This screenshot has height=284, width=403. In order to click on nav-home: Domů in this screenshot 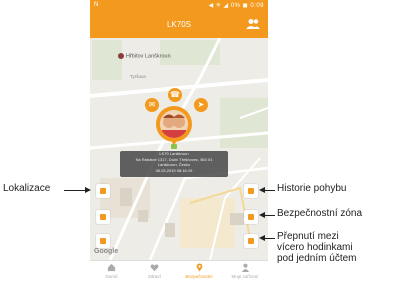, I will do `click(111, 271)`.